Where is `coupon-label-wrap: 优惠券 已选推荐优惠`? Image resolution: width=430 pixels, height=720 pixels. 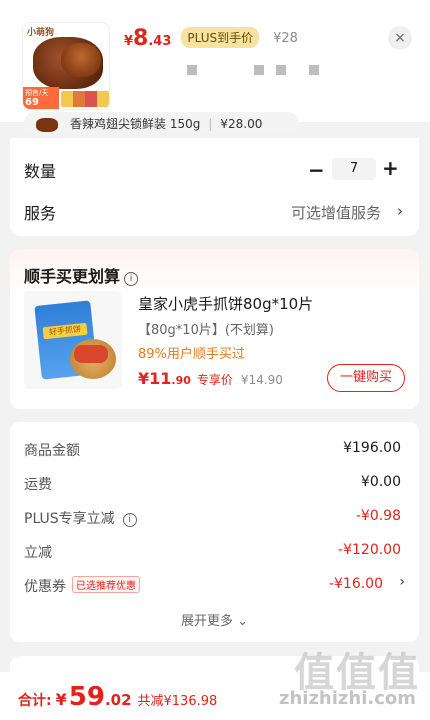 coupon-label-wrap: 优惠券 已选推荐优惠 is located at coordinates (82, 586).